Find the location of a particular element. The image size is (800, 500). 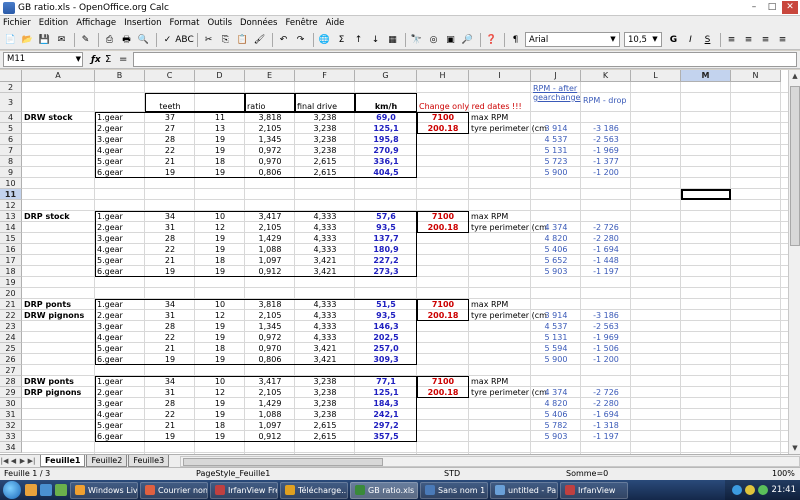

quicklaunch-media-icon is located at coordinates (61, 490).